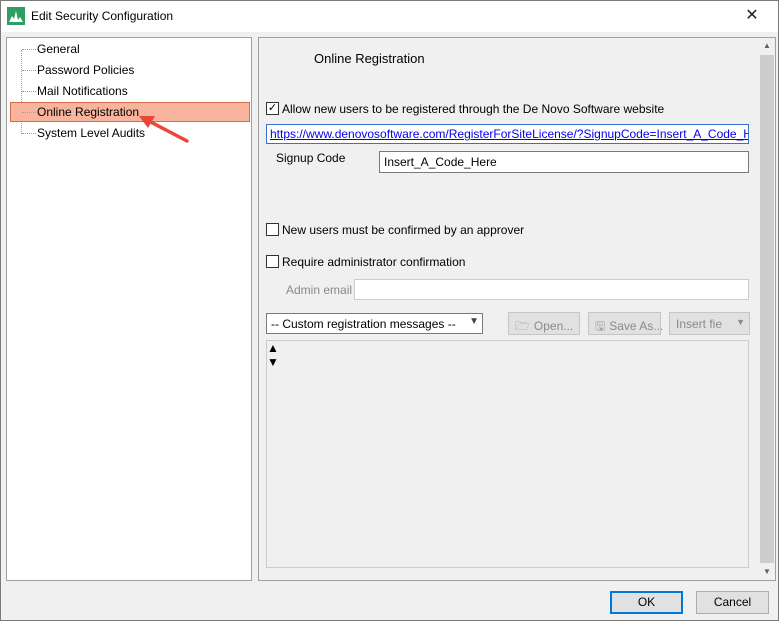 The image size is (779, 621). I want to click on window-title: Edit Security Configuration, so click(102, 16).